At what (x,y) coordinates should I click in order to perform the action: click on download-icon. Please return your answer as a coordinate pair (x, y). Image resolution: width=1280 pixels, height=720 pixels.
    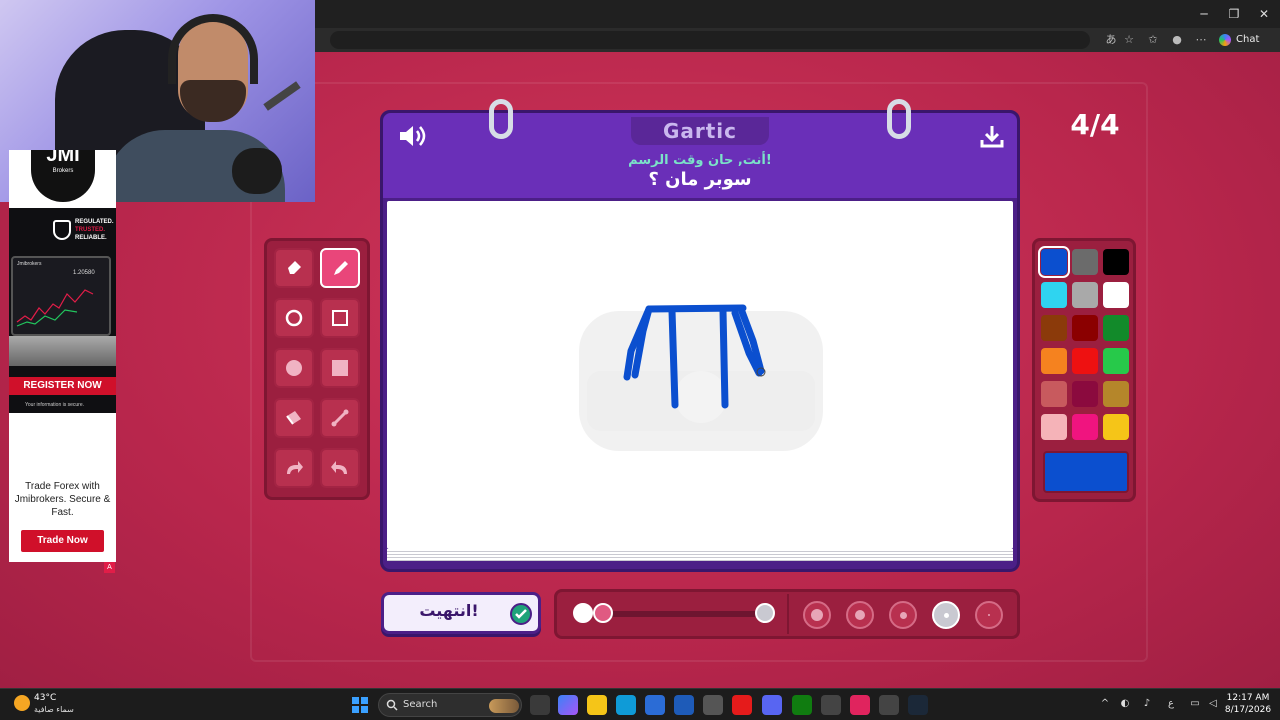
    Looking at the image, I should click on (992, 136).